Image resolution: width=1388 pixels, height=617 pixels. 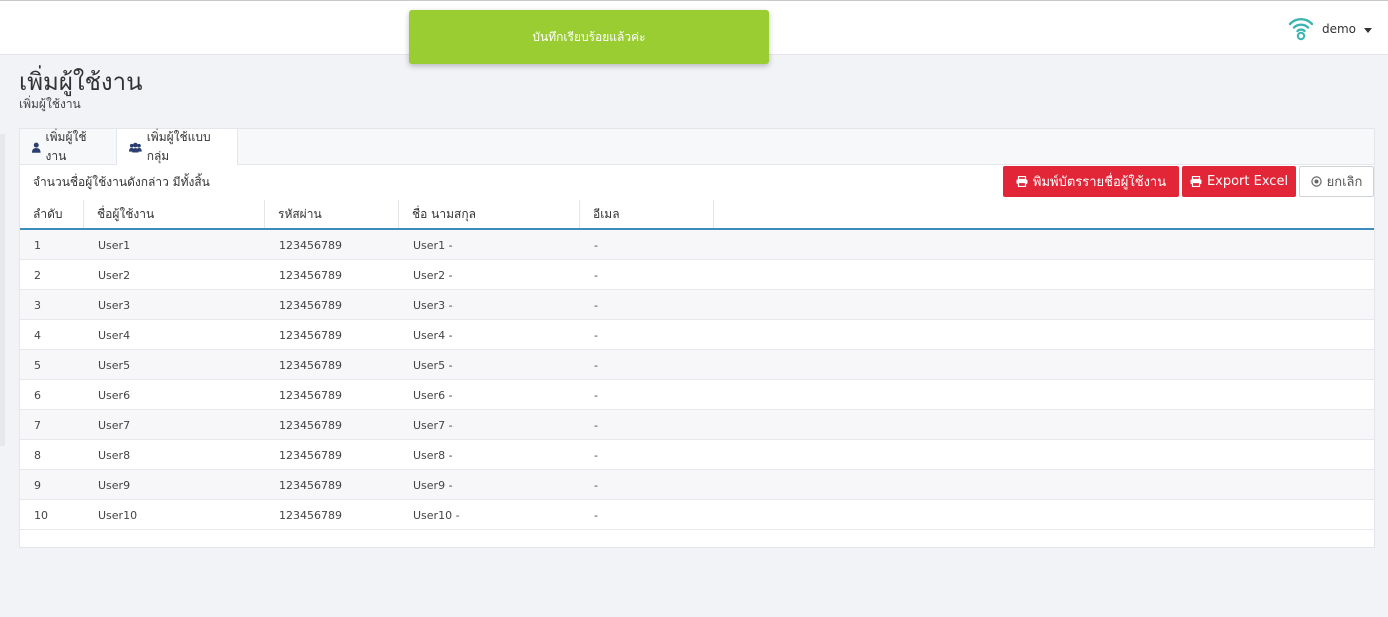 What do you see at coordinates (37, 455) in the screenshot?
I see `cell-index: 8` at bounding box center [37, 455].